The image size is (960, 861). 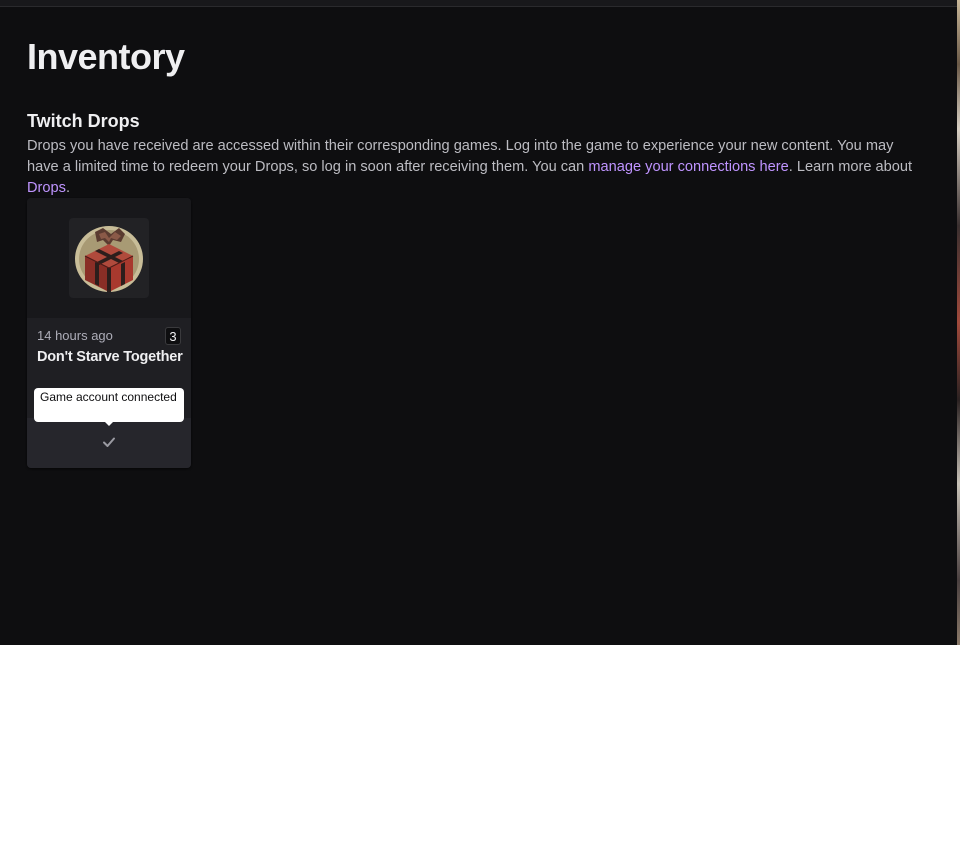 I want to click on drop-count-badge: 3, so click(x=173, y=336).